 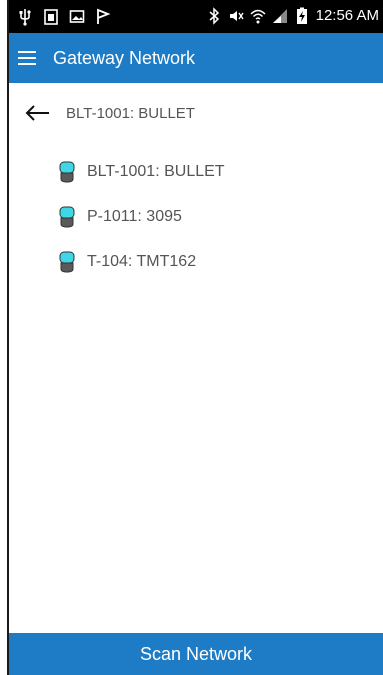 What do you see at coordinates (38, 113) in the screenshot?
I see `back-arrow-icon` at bounding box center [38, 113].